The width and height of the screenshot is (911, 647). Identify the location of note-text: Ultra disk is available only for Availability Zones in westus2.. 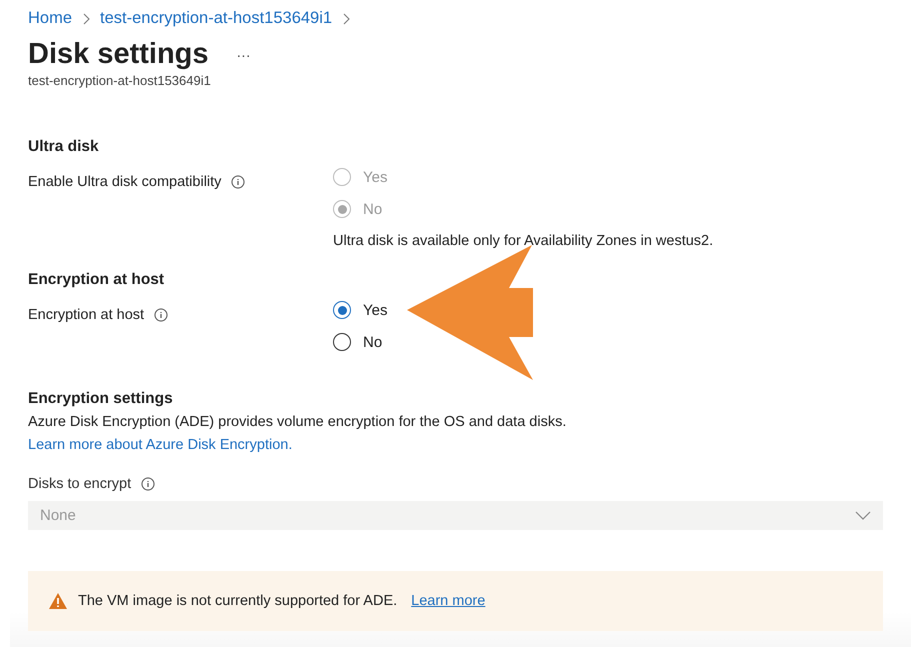
(523, 241).